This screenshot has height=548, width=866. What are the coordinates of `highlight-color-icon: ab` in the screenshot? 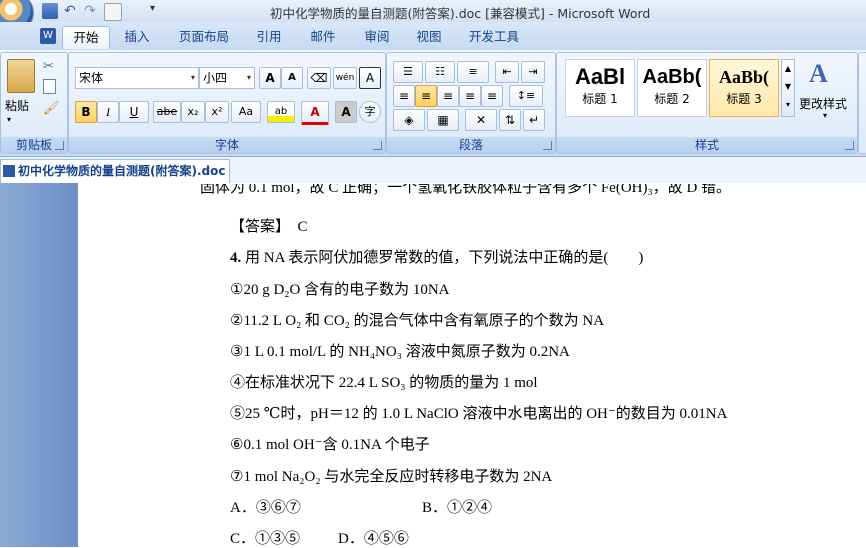 It's located at (281, 112).